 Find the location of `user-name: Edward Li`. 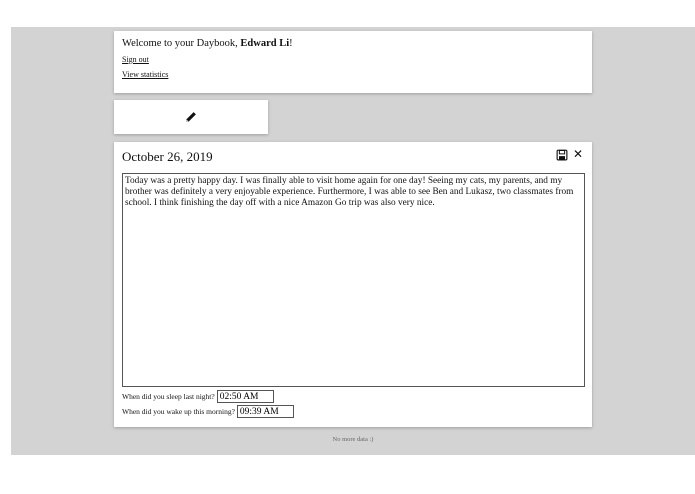

user-name: Edward Li is located at coordinates (265, 43).